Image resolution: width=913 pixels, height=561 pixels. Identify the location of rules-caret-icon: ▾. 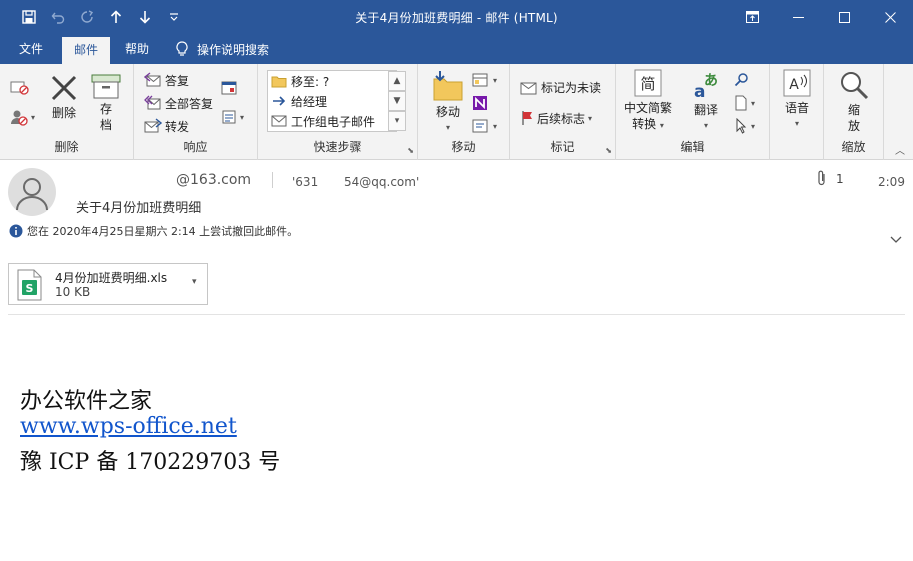
(495, 80).